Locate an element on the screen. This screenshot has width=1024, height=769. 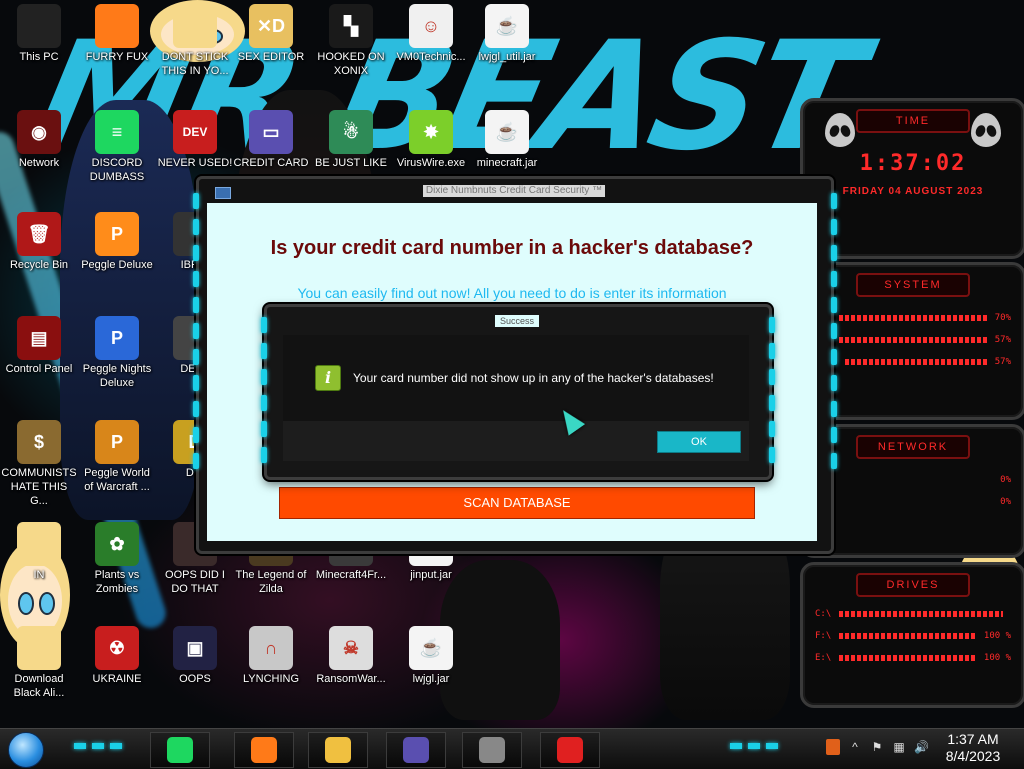
start-button is located at coordinates (26, 750).